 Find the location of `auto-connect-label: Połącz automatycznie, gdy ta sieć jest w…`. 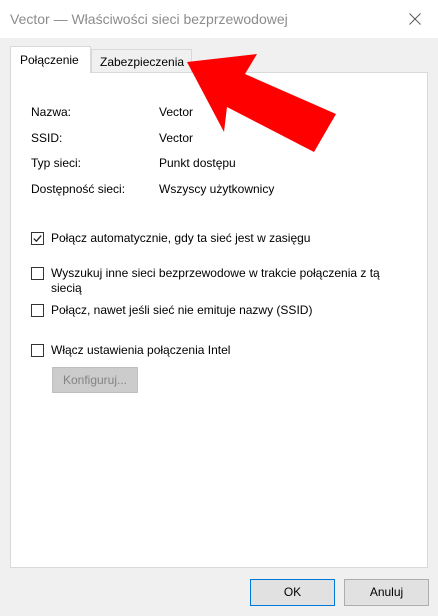

auto-connect-label: Połącz automatycznie, gdy ta sieć jest w… is located at coordinates (181, 238).